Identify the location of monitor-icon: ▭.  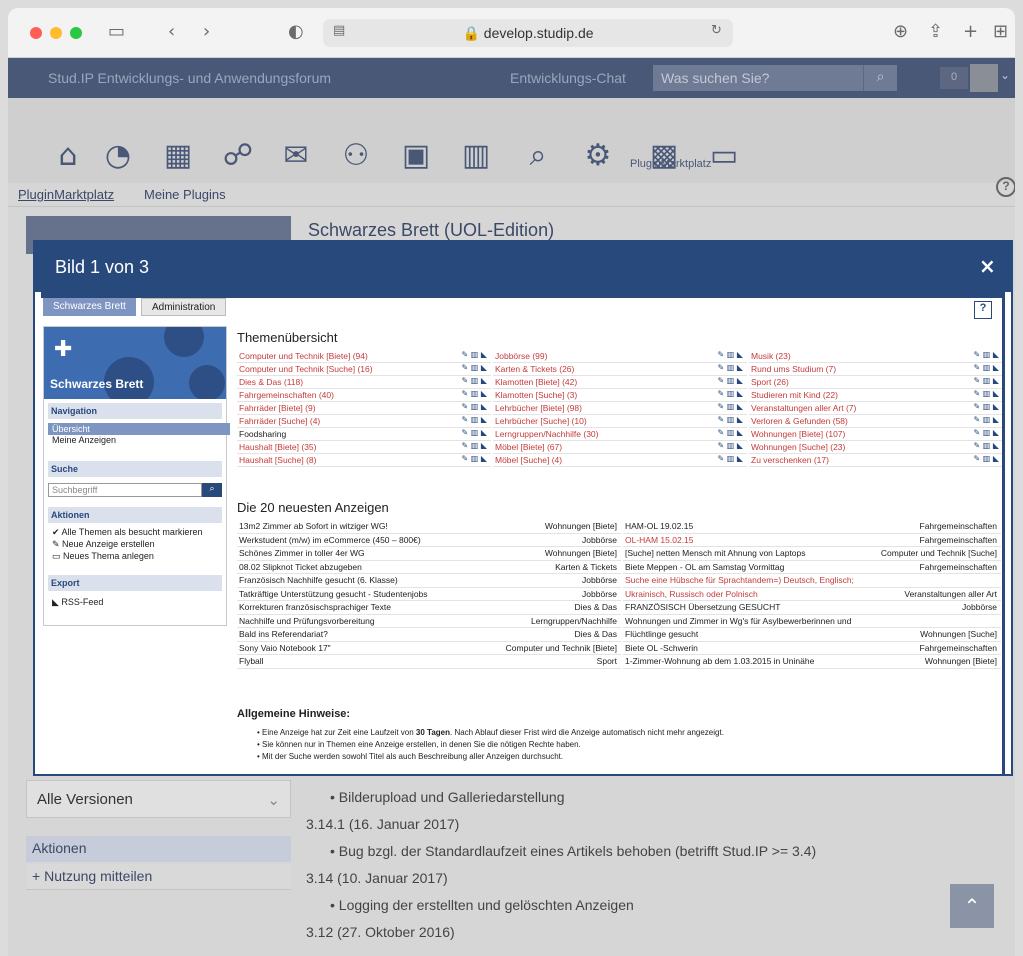
(724, 156).